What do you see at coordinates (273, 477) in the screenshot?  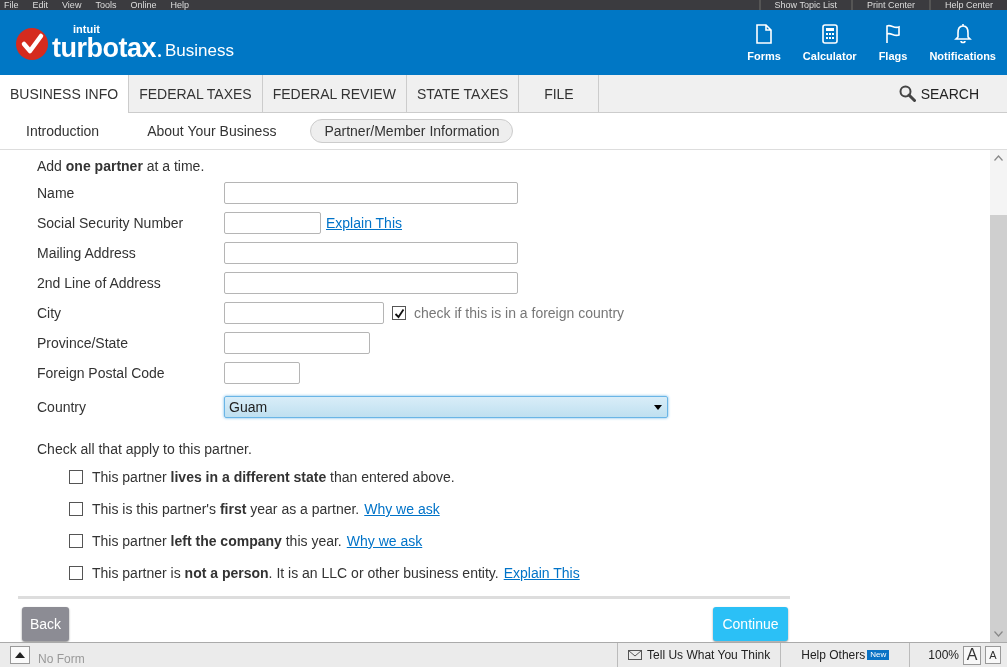 I see `option-label: This partner lives in a different state than entered above.` at bounding box center [273, 477].